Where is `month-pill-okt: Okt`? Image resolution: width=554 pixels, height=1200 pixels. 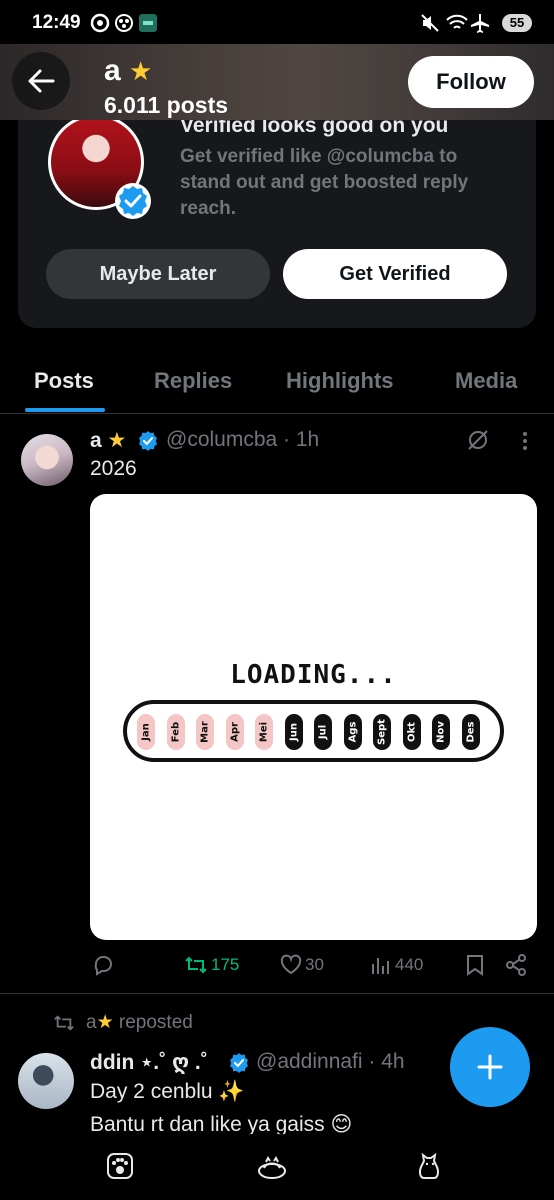 month-pill-okt: Okt is located at coordinates (411, 732).